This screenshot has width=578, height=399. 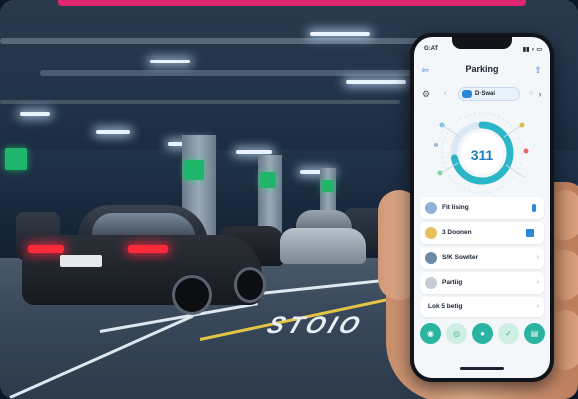 I want to click on page-title: Parking, so click(x=482, y=69).